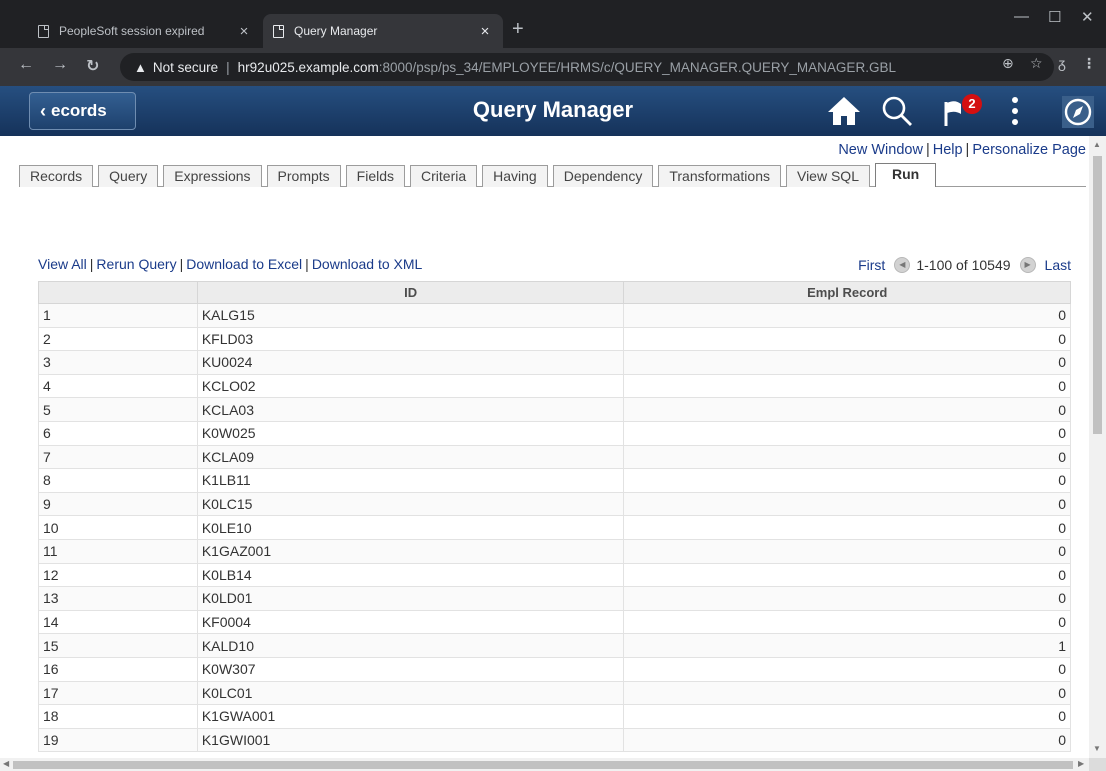  Describe the element at coordinates (367, 264) in the screenshot. I see `download-xml-link: Download to XML` at that location.